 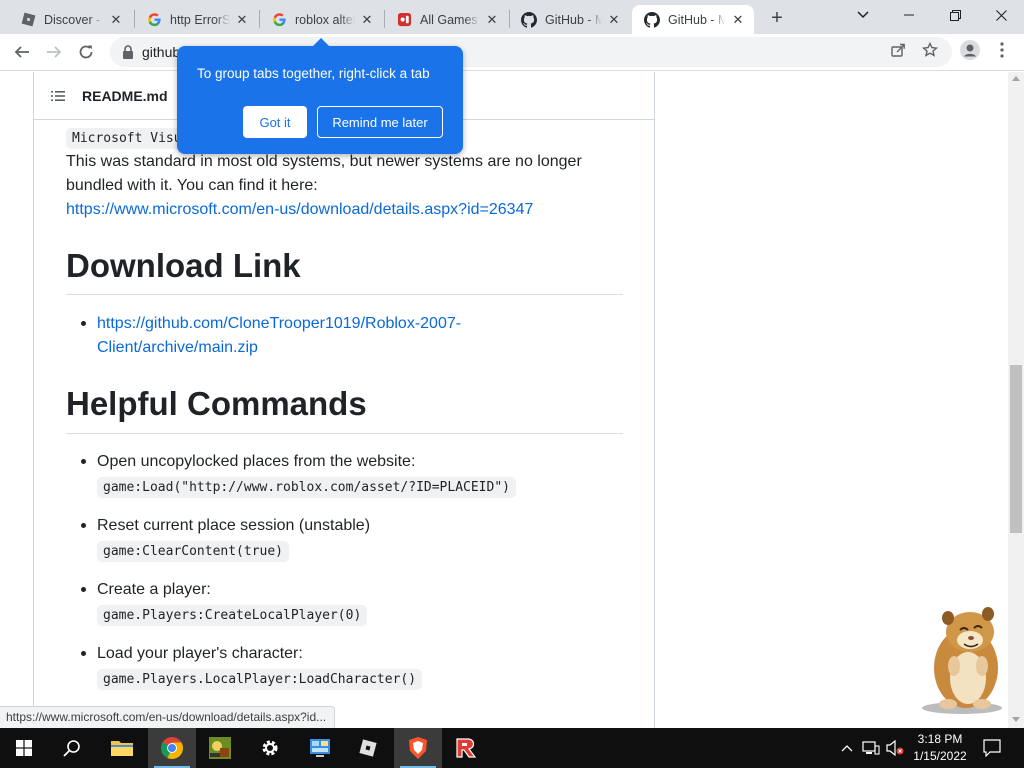 What do you see at coordinates (992, 748) in the screenshot?
I see `action-center-button` at bounding box center [992, 748].